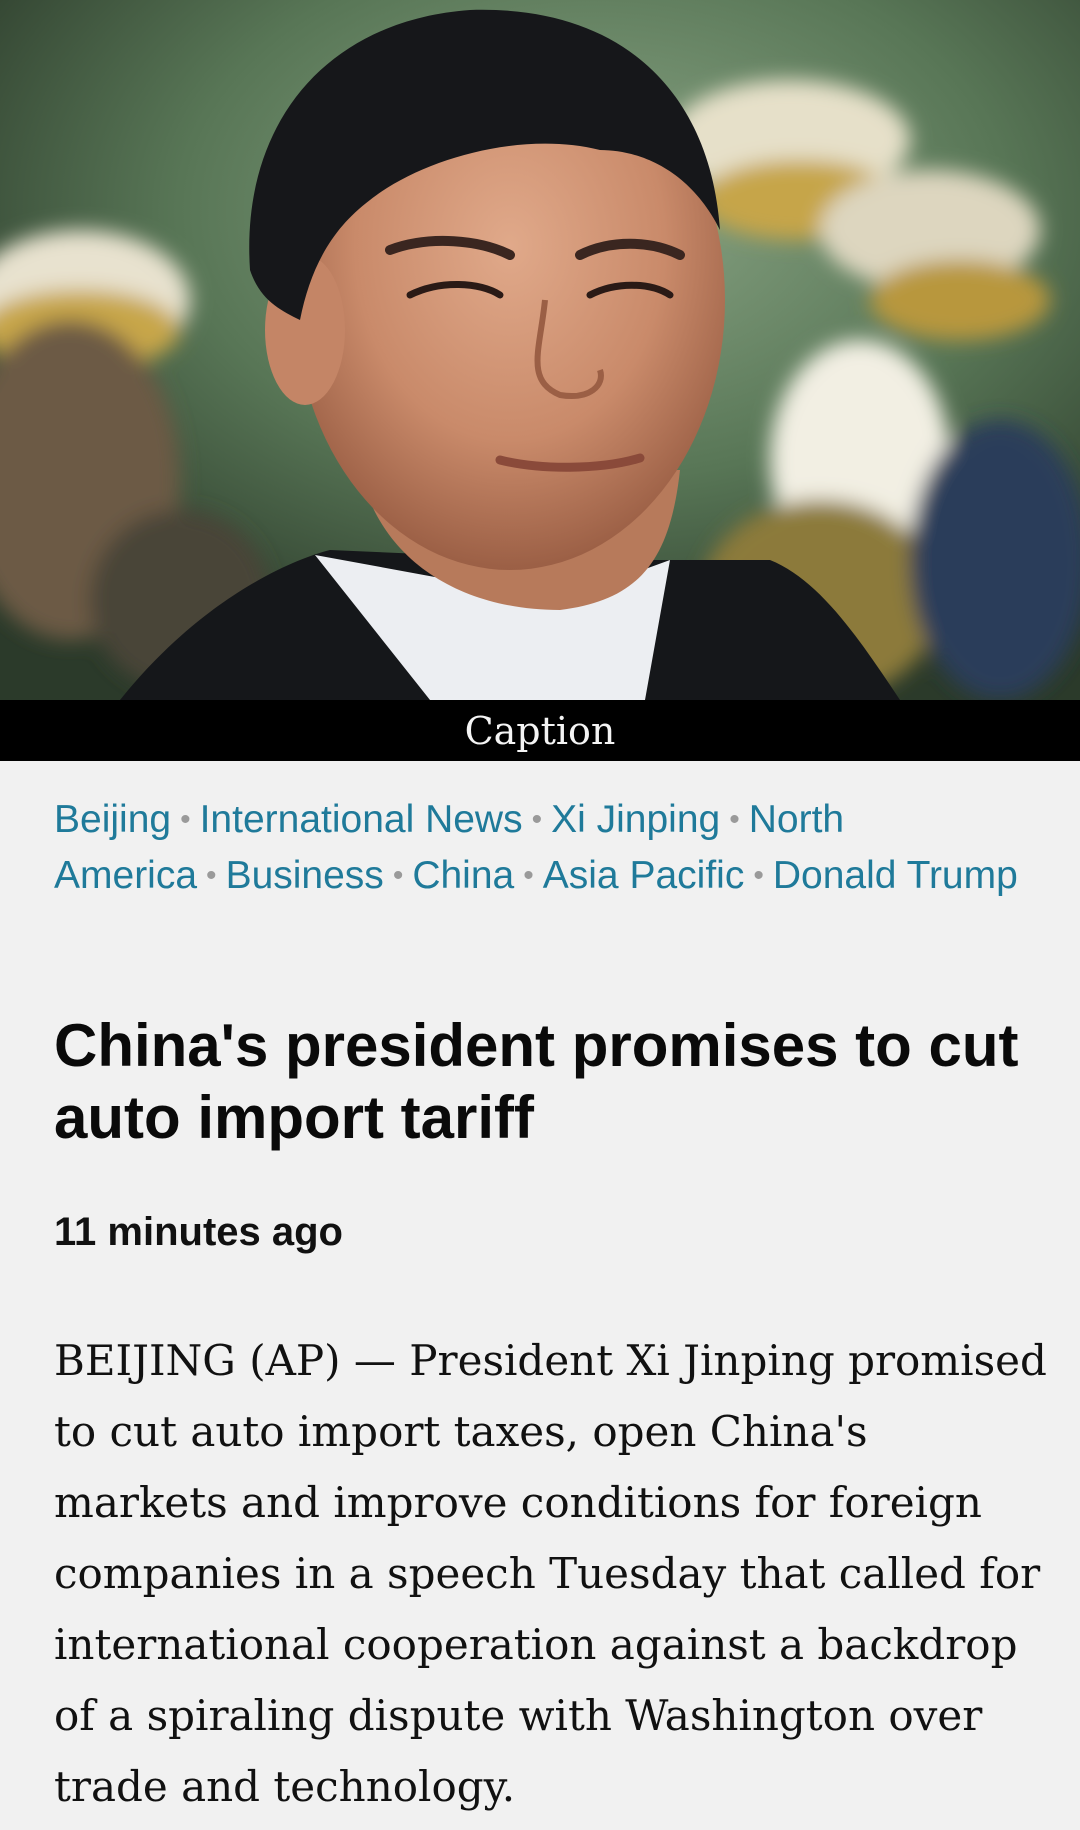  I want to click on tag-xi-jinping: Xi Jinping, so click(635, 819).